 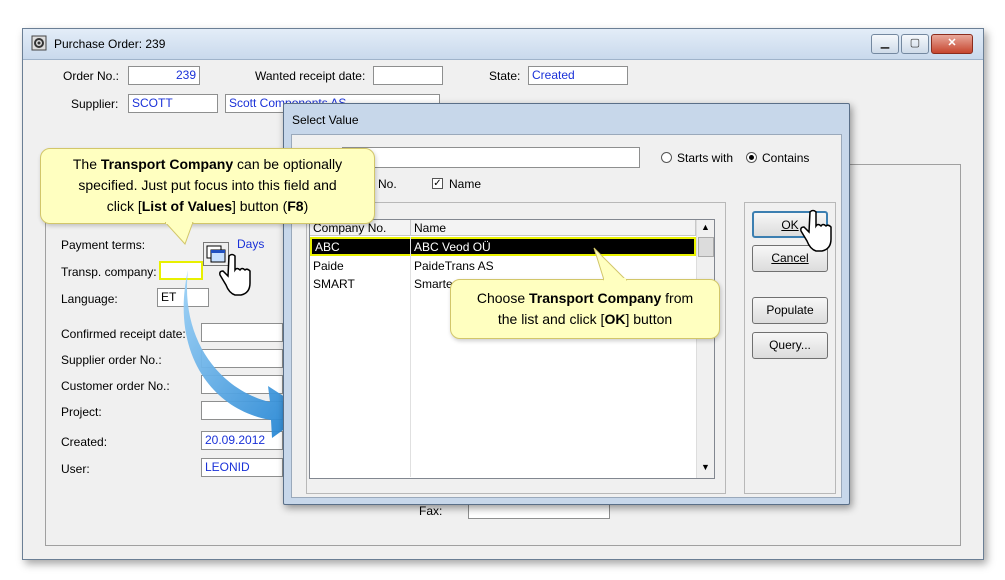 What do you see at coordinates (786, 158) in the screenshot?
I see `contains-label: Contains` at bounding box center [786, 158].